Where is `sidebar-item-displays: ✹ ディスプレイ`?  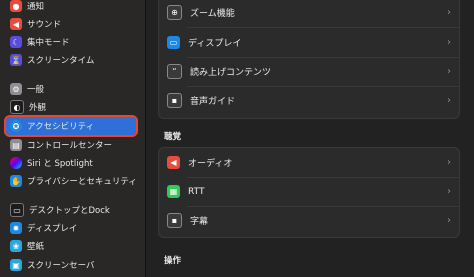
sidebar-item-displays: ✹ ディスプレイ is located at coordinates (71, 228).